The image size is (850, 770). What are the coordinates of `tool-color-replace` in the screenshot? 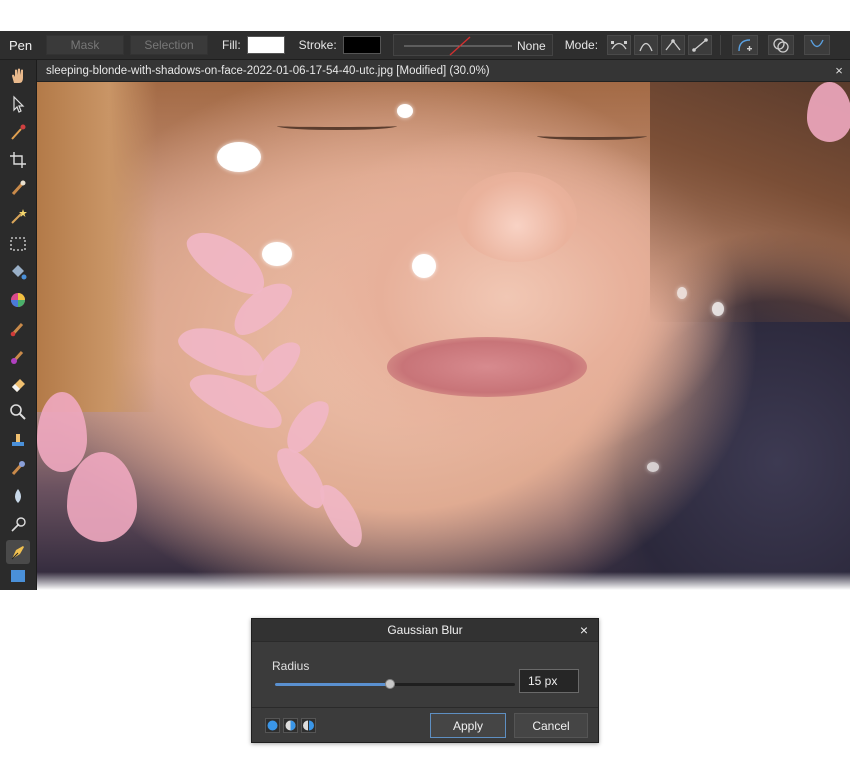 It's located at (18, 356).